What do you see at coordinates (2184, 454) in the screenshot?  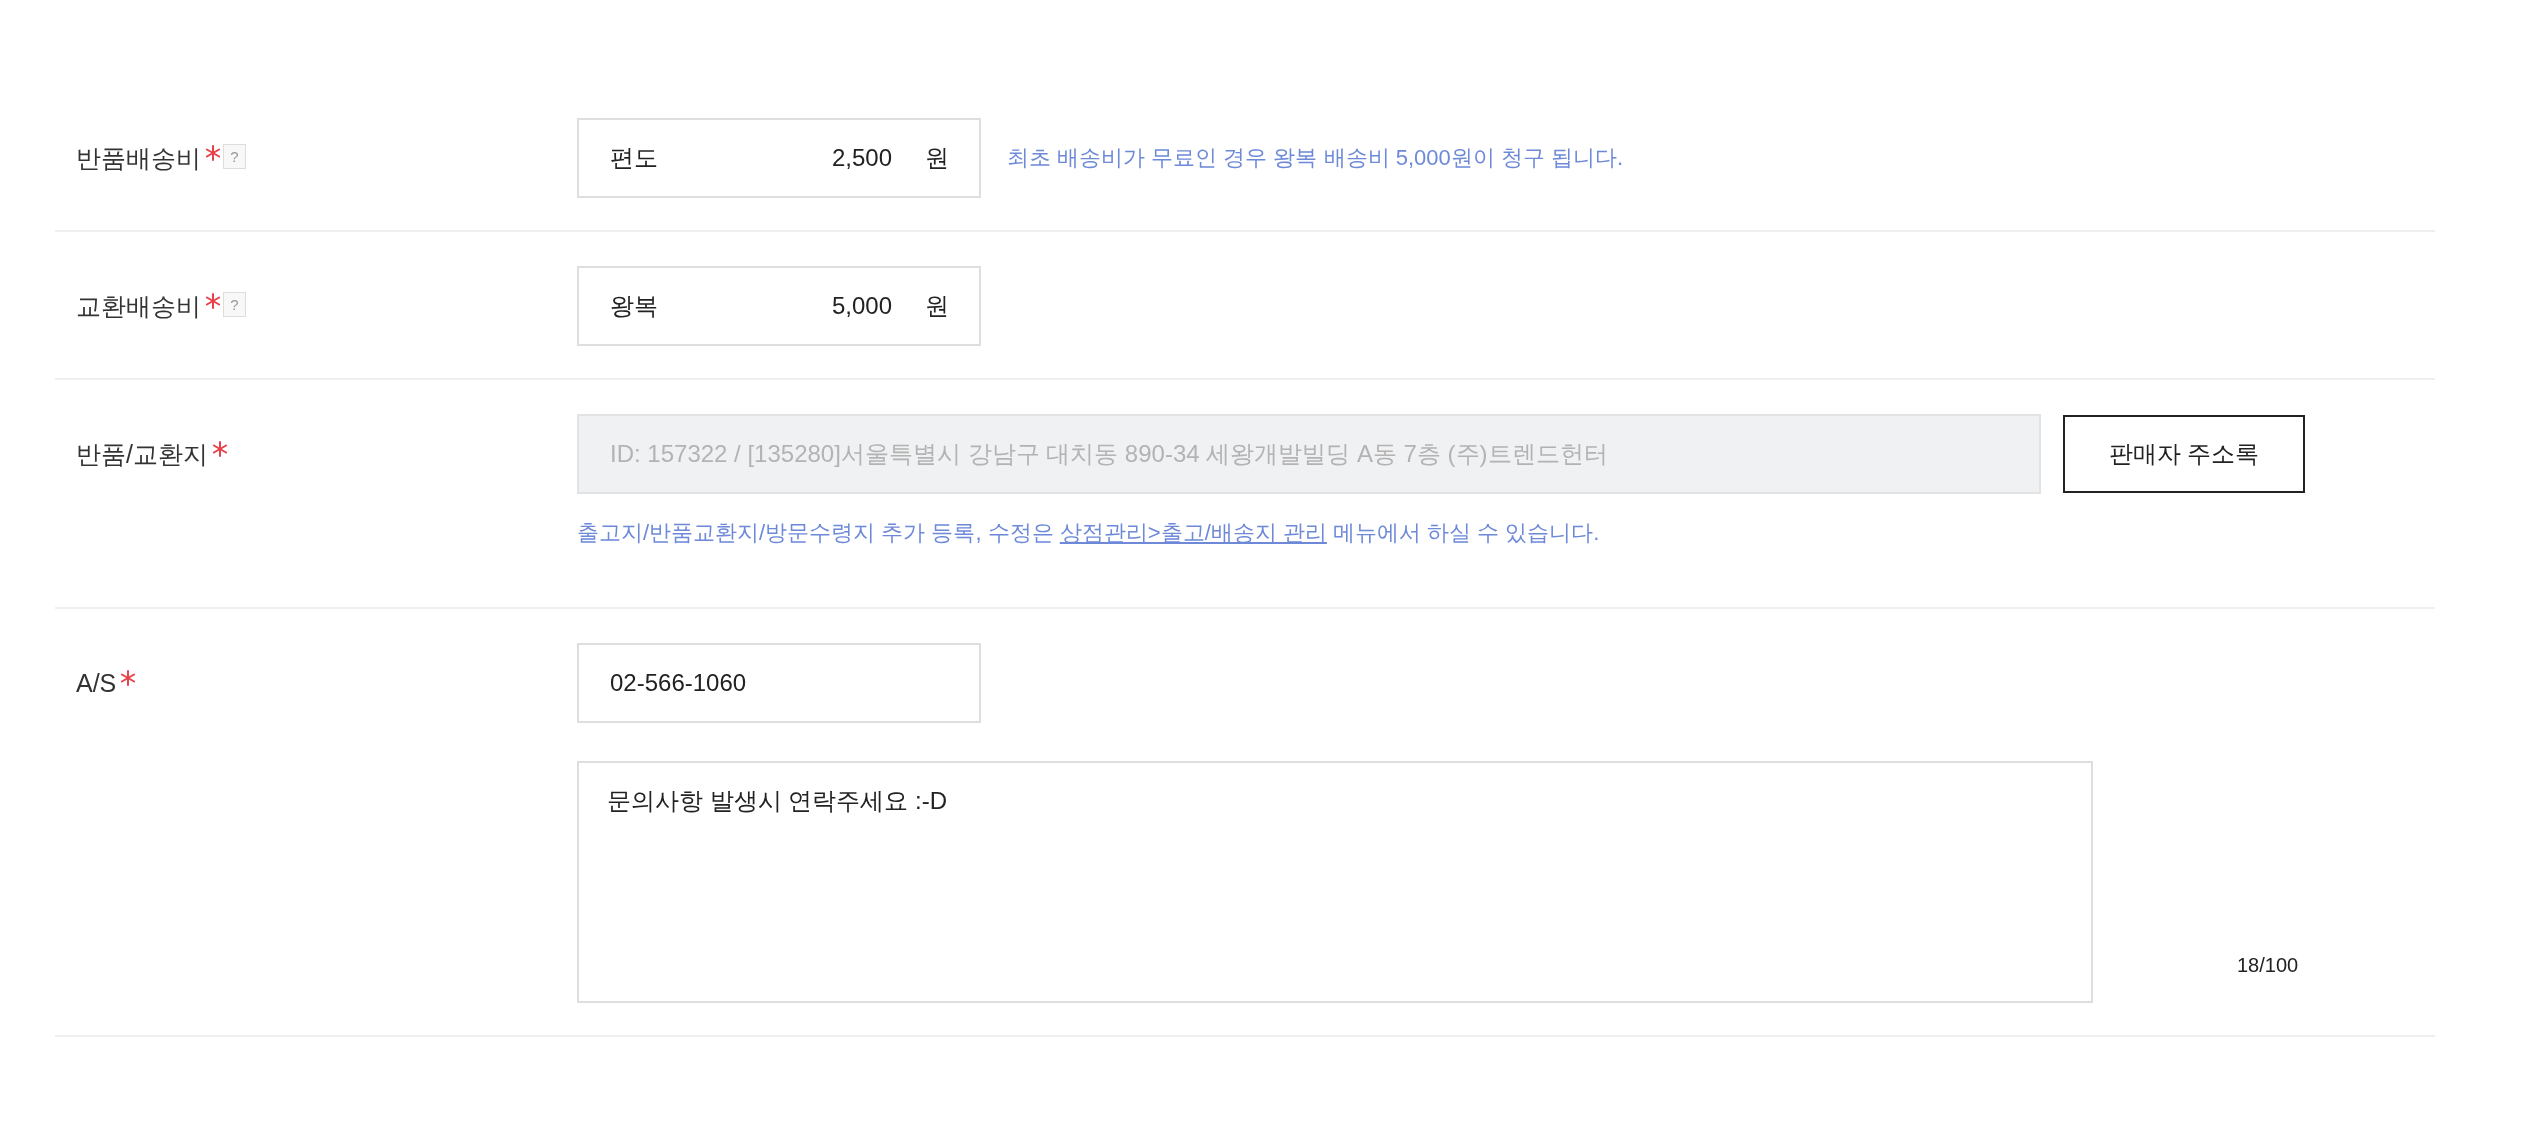 I see `address-book-button: 판매자 주소록` at bounding box center [2184, 454].